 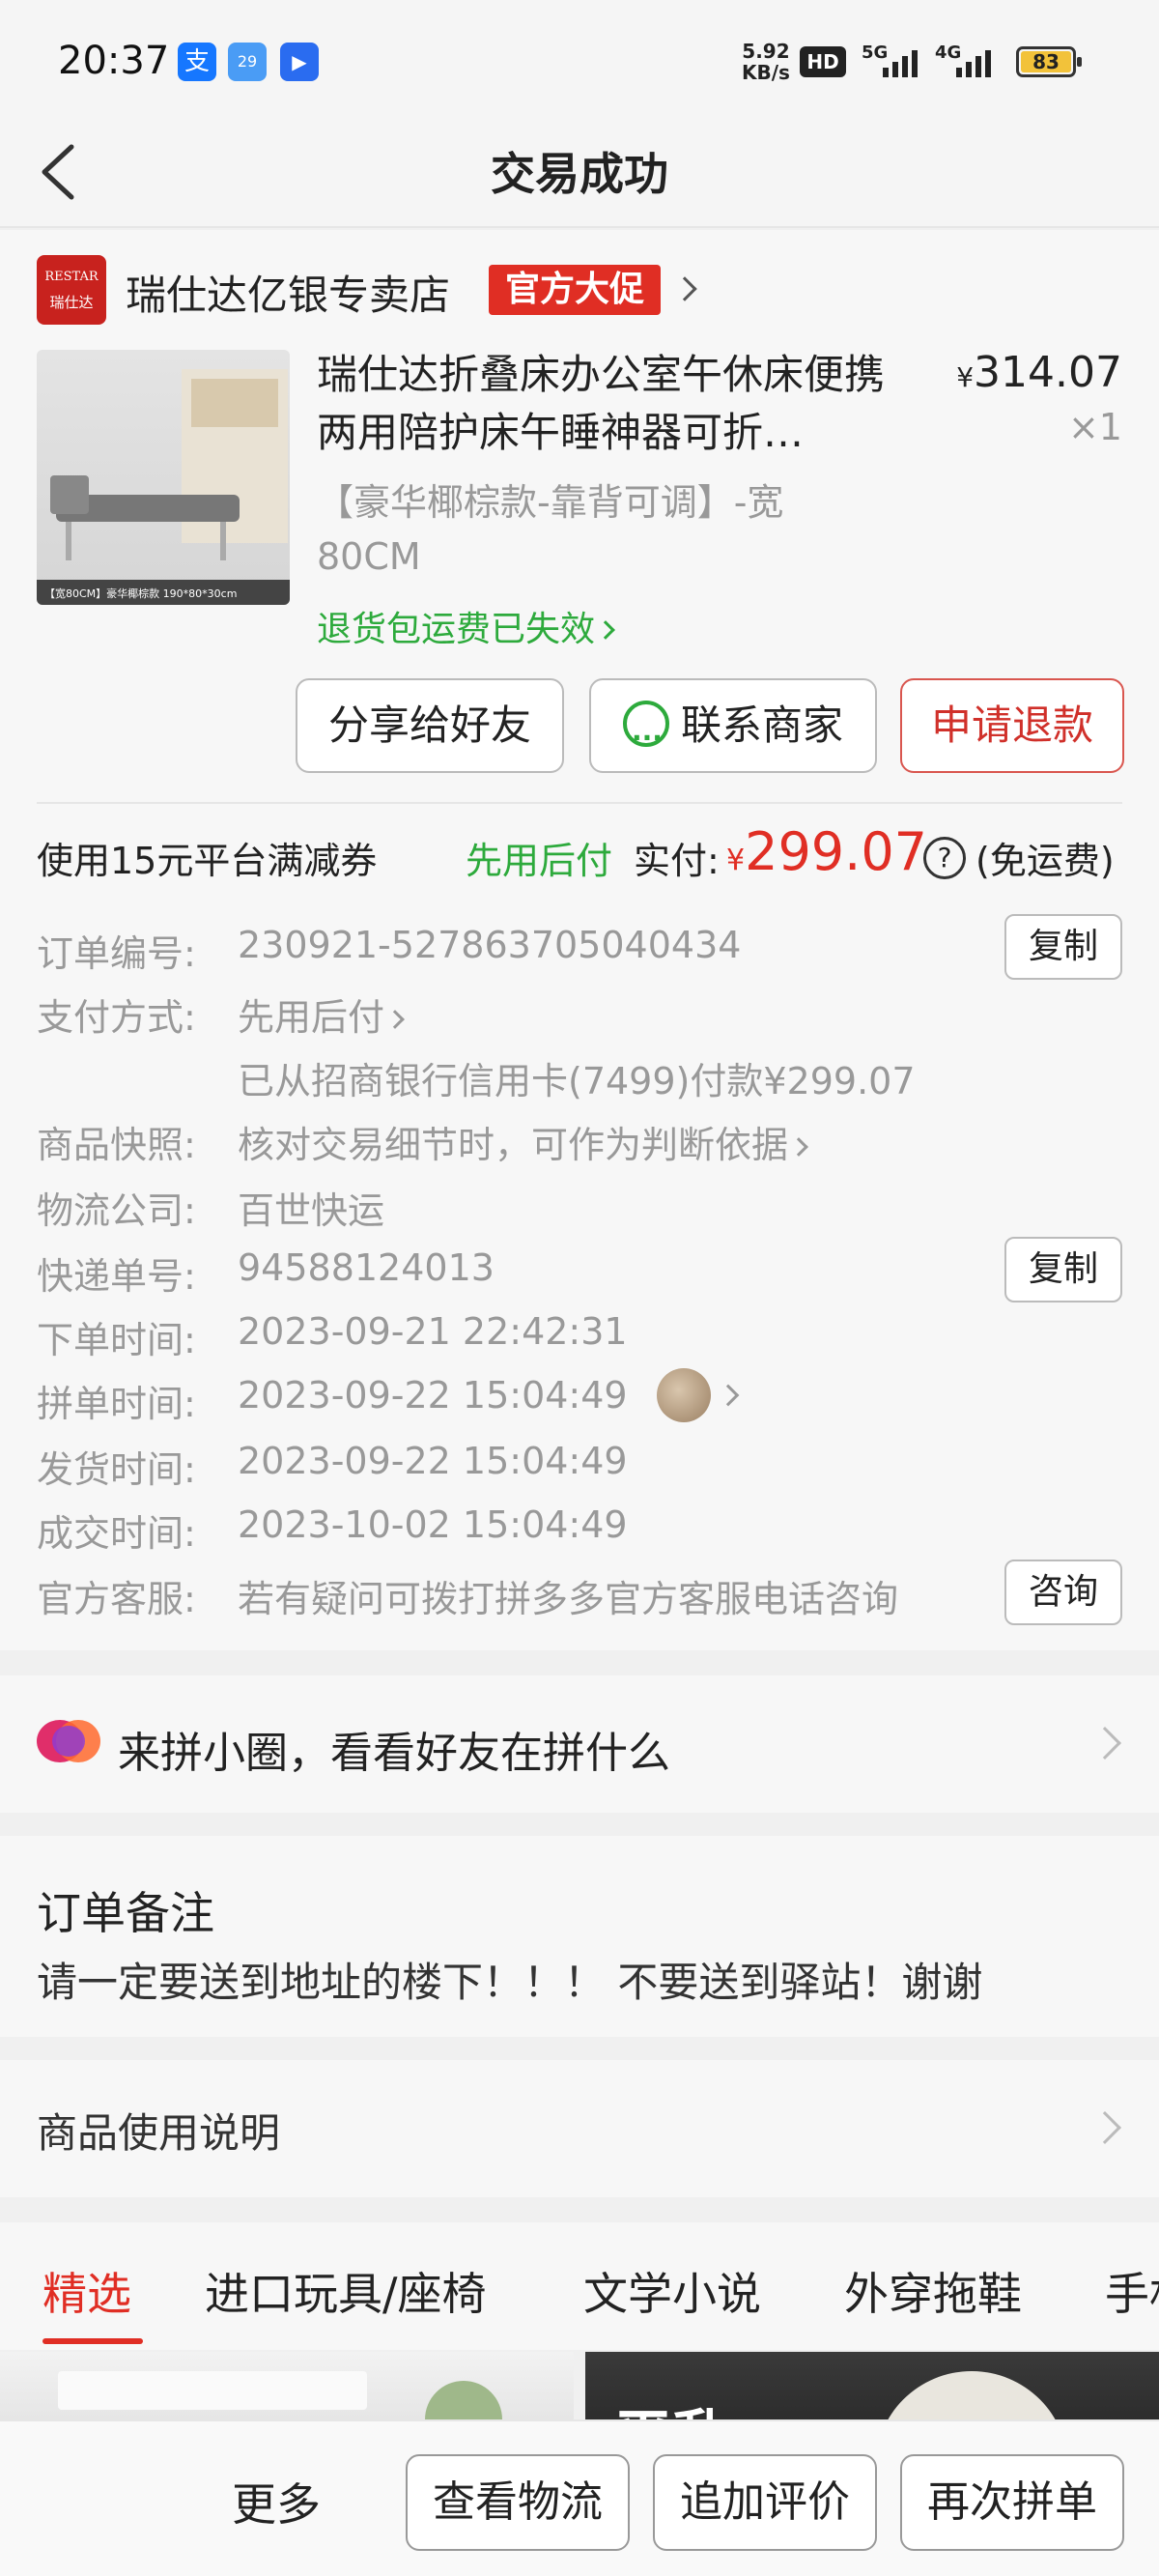 What do you see at coordinates (430, 725) in the screenshot?
I see `share-button: 分享给好友` at bounding box center [430, 725].